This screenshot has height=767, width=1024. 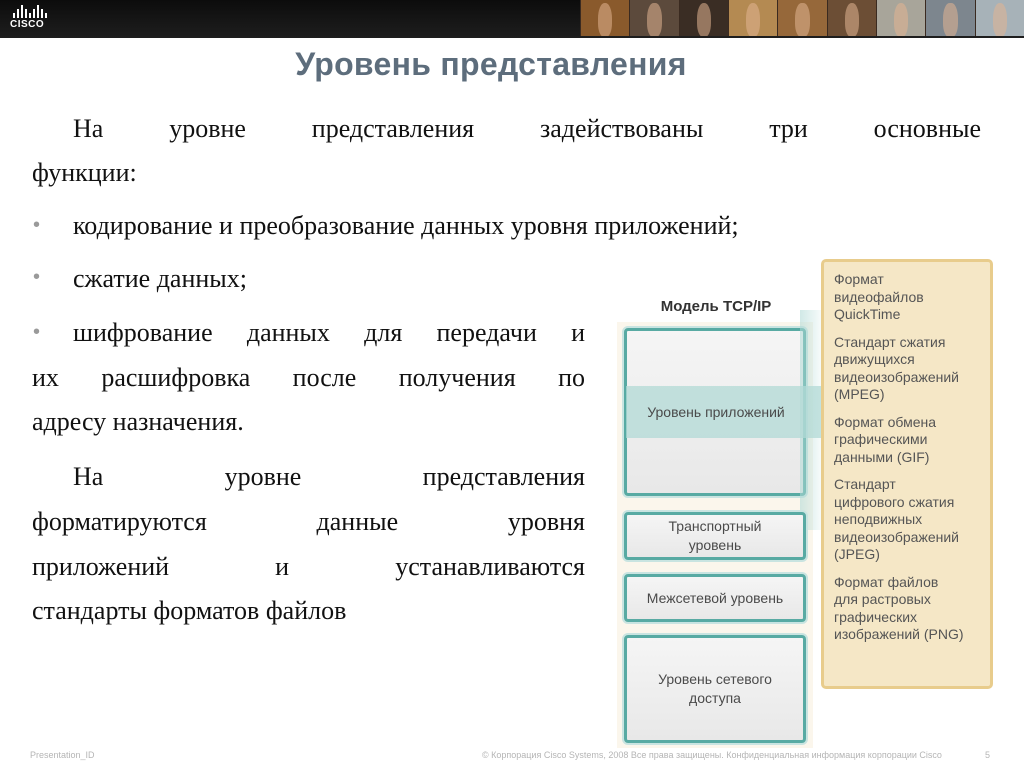 What do you see at coordinates (308, 377) in the screenshot?
I see `bullet-3-line-2: их расшифровка после получения по` at bounding box center [308, 377].